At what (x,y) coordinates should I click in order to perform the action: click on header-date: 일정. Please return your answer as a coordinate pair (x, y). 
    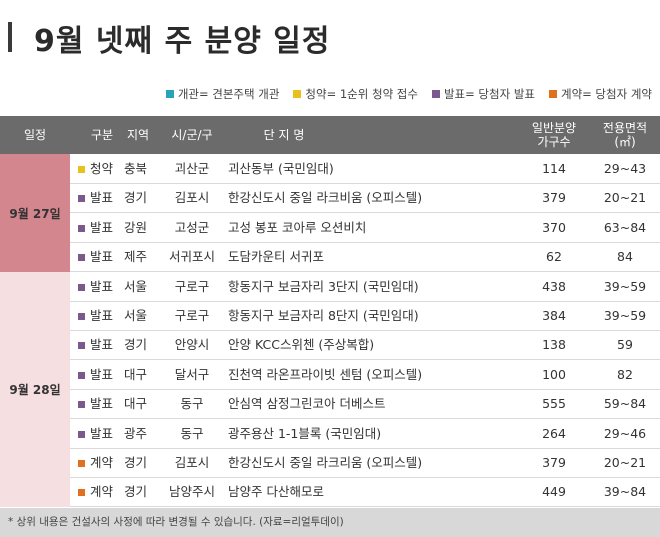
    Looking at the image, I should click on (35, 135).